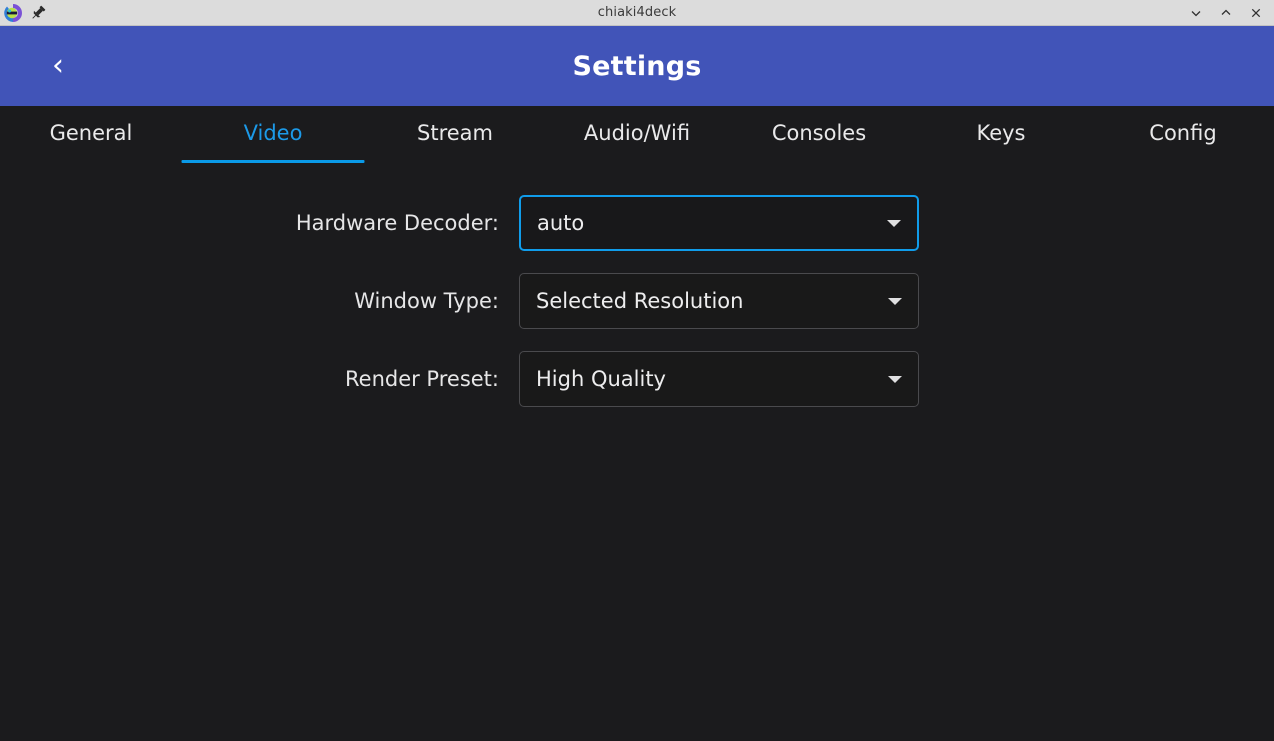  I want to click on tab-video: Video, so click(273, 136).